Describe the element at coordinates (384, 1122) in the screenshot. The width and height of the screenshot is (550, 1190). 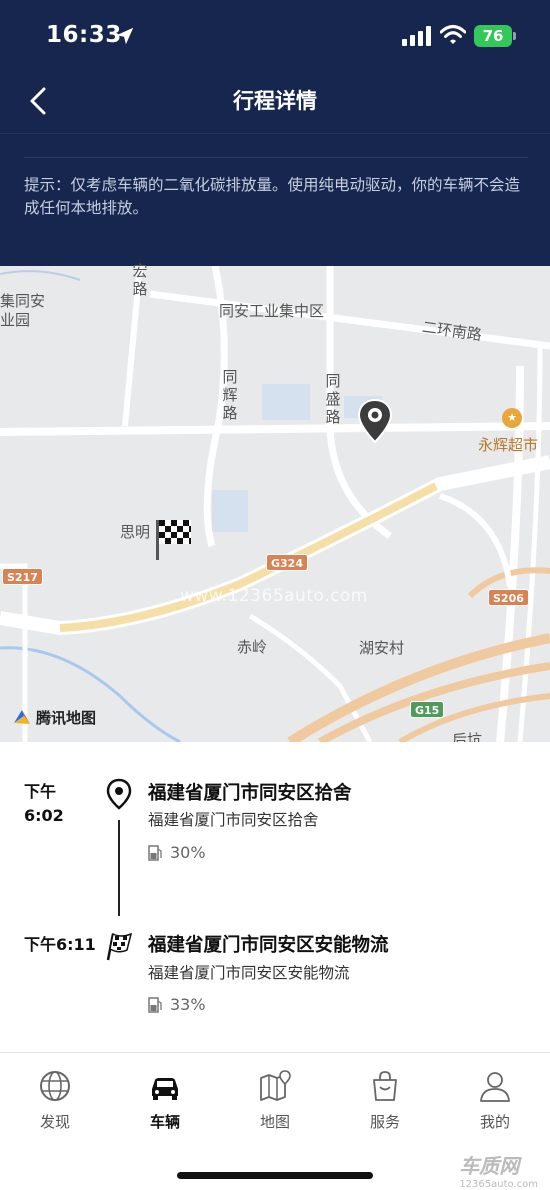
I see `tab-label: 服务` at that location.